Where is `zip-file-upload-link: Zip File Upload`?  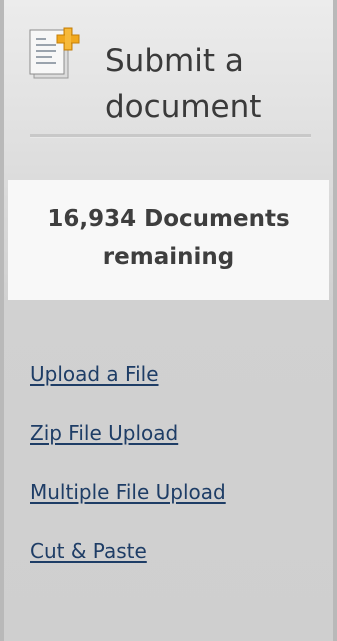 zip-file-upload-link: Zip File Upload is located at coordinates (104, 433).